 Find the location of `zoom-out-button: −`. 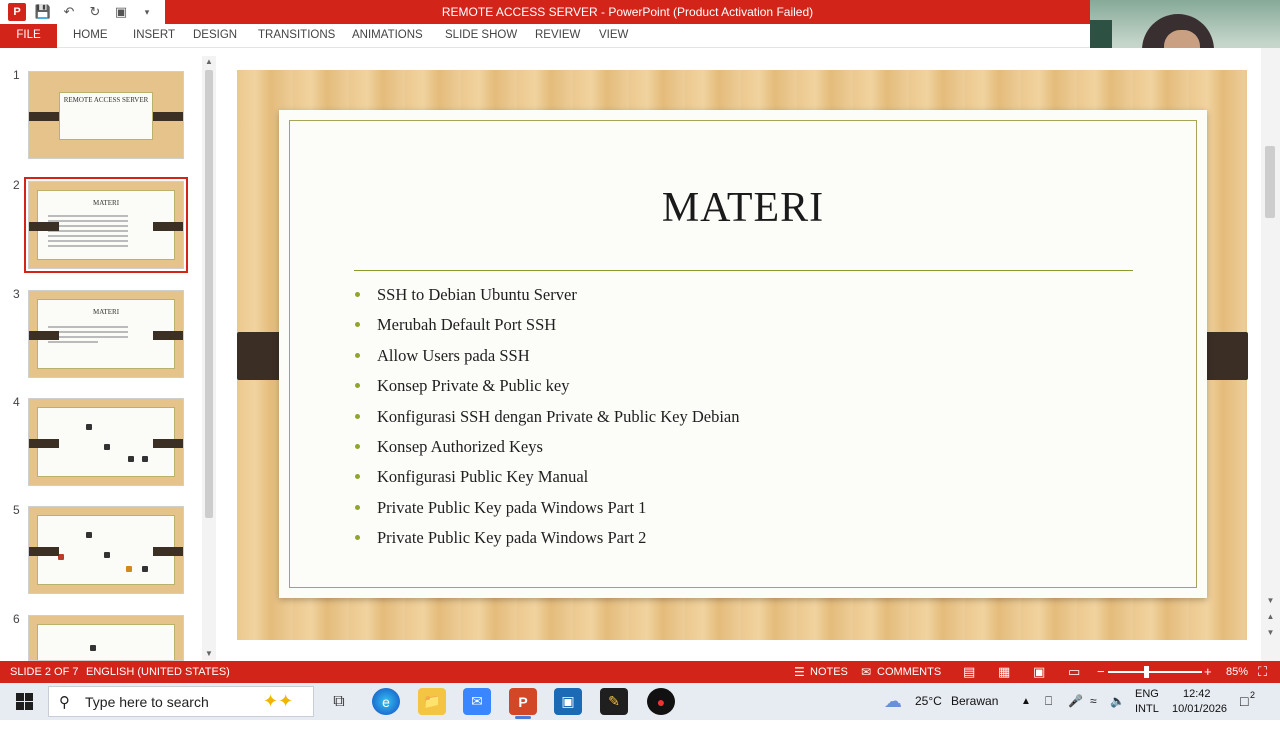

zoom-out-button: − is located at coordinates (1101, 672).